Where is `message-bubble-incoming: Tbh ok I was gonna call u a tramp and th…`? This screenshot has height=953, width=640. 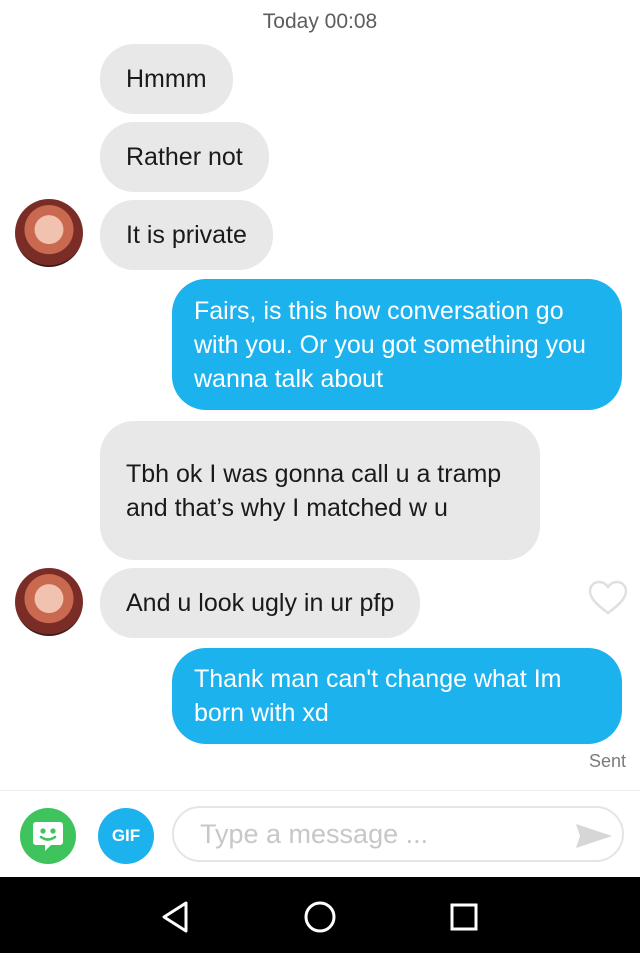 message-bubble-incoming: Tbh ok I was gonna call u a tramp and th… is located at coordinates (320, 490).